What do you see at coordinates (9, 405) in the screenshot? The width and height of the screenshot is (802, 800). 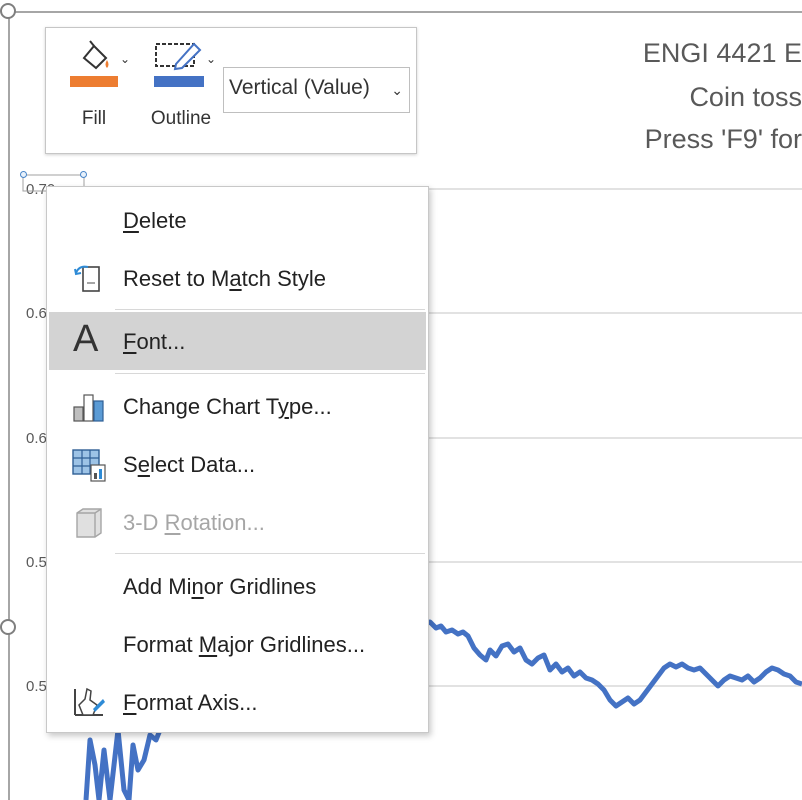 I see `chart-border-left` at bounding box center [9, 405].